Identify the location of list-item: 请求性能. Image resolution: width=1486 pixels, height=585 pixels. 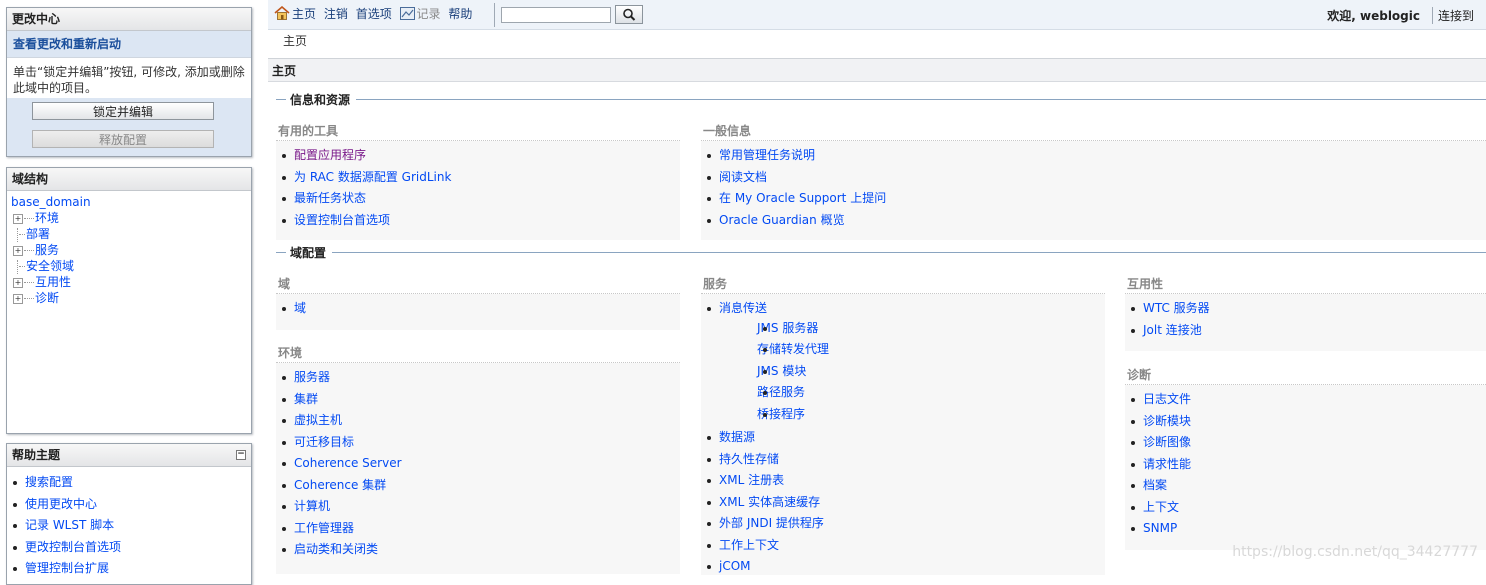
(1305, 465).